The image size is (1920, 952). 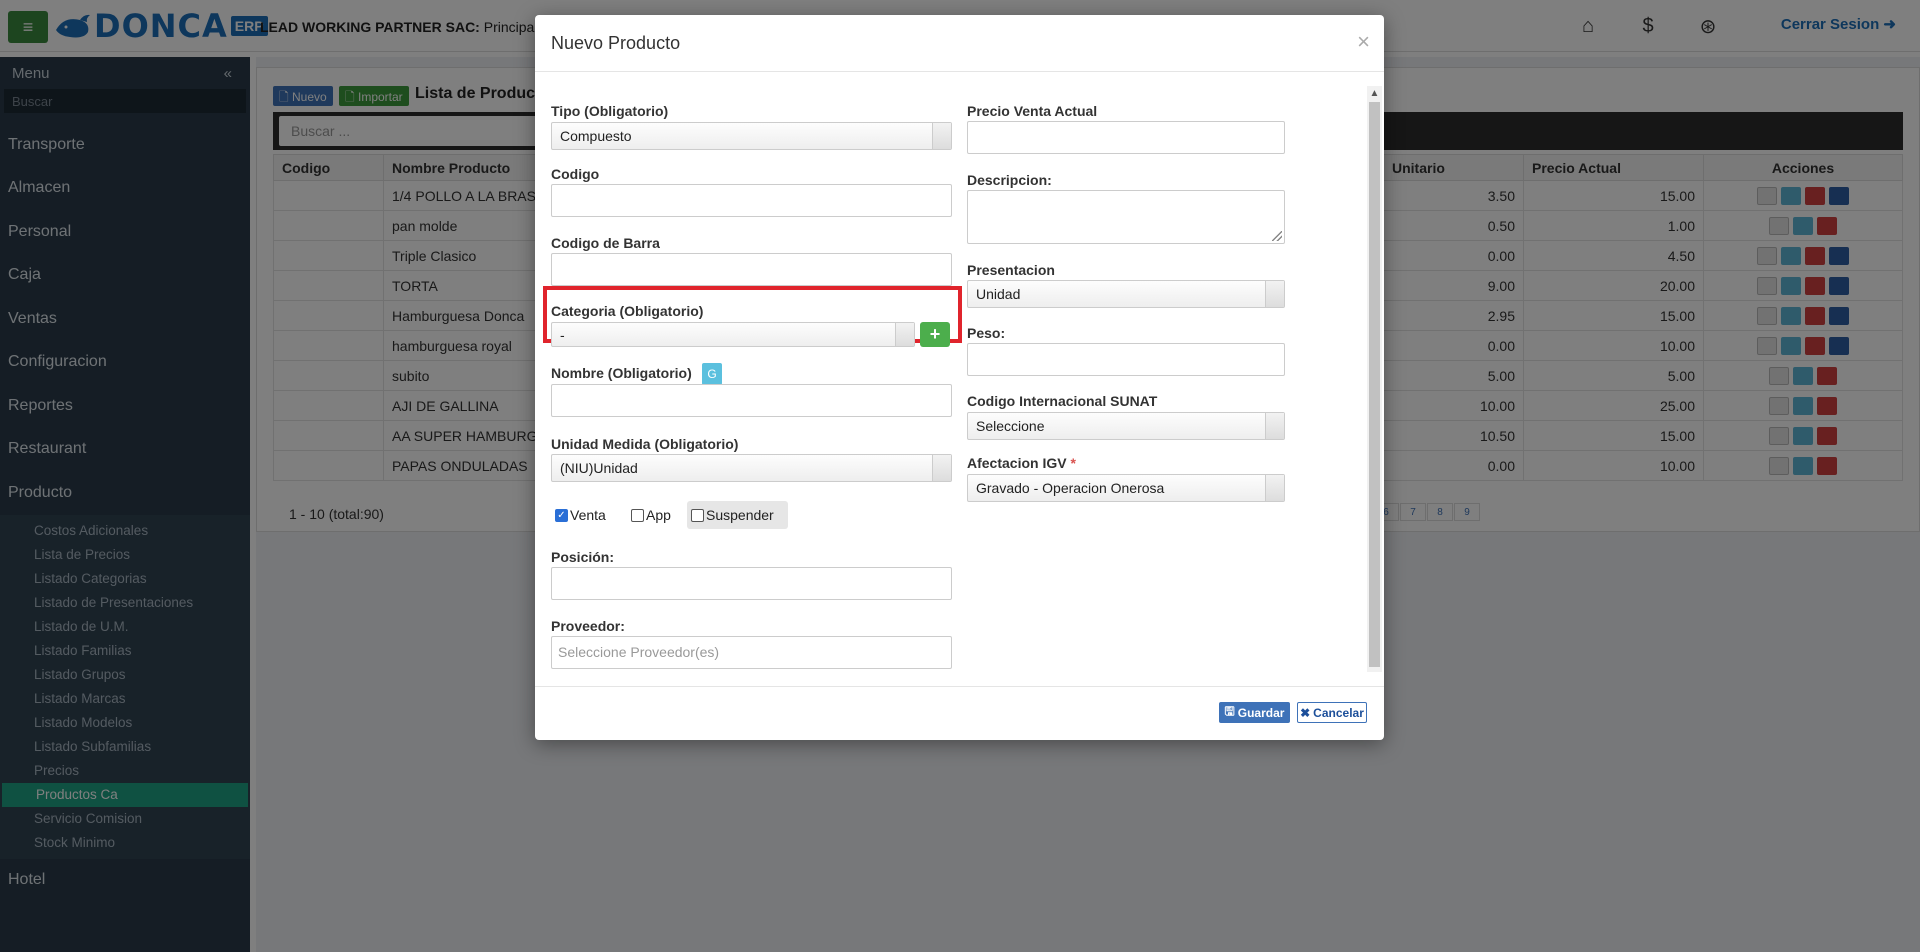 I want to click on guardar-label: Guardar, so click(x=1261, y=712).